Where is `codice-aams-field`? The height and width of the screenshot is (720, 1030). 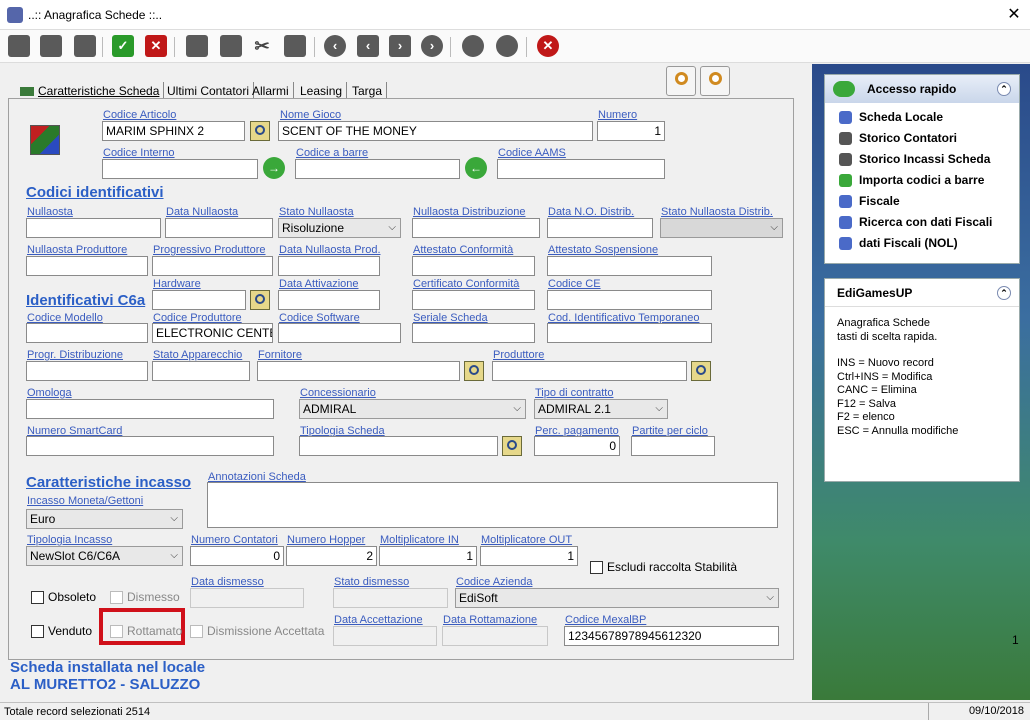 codice-aams-field is located at coordinates (581, 169).